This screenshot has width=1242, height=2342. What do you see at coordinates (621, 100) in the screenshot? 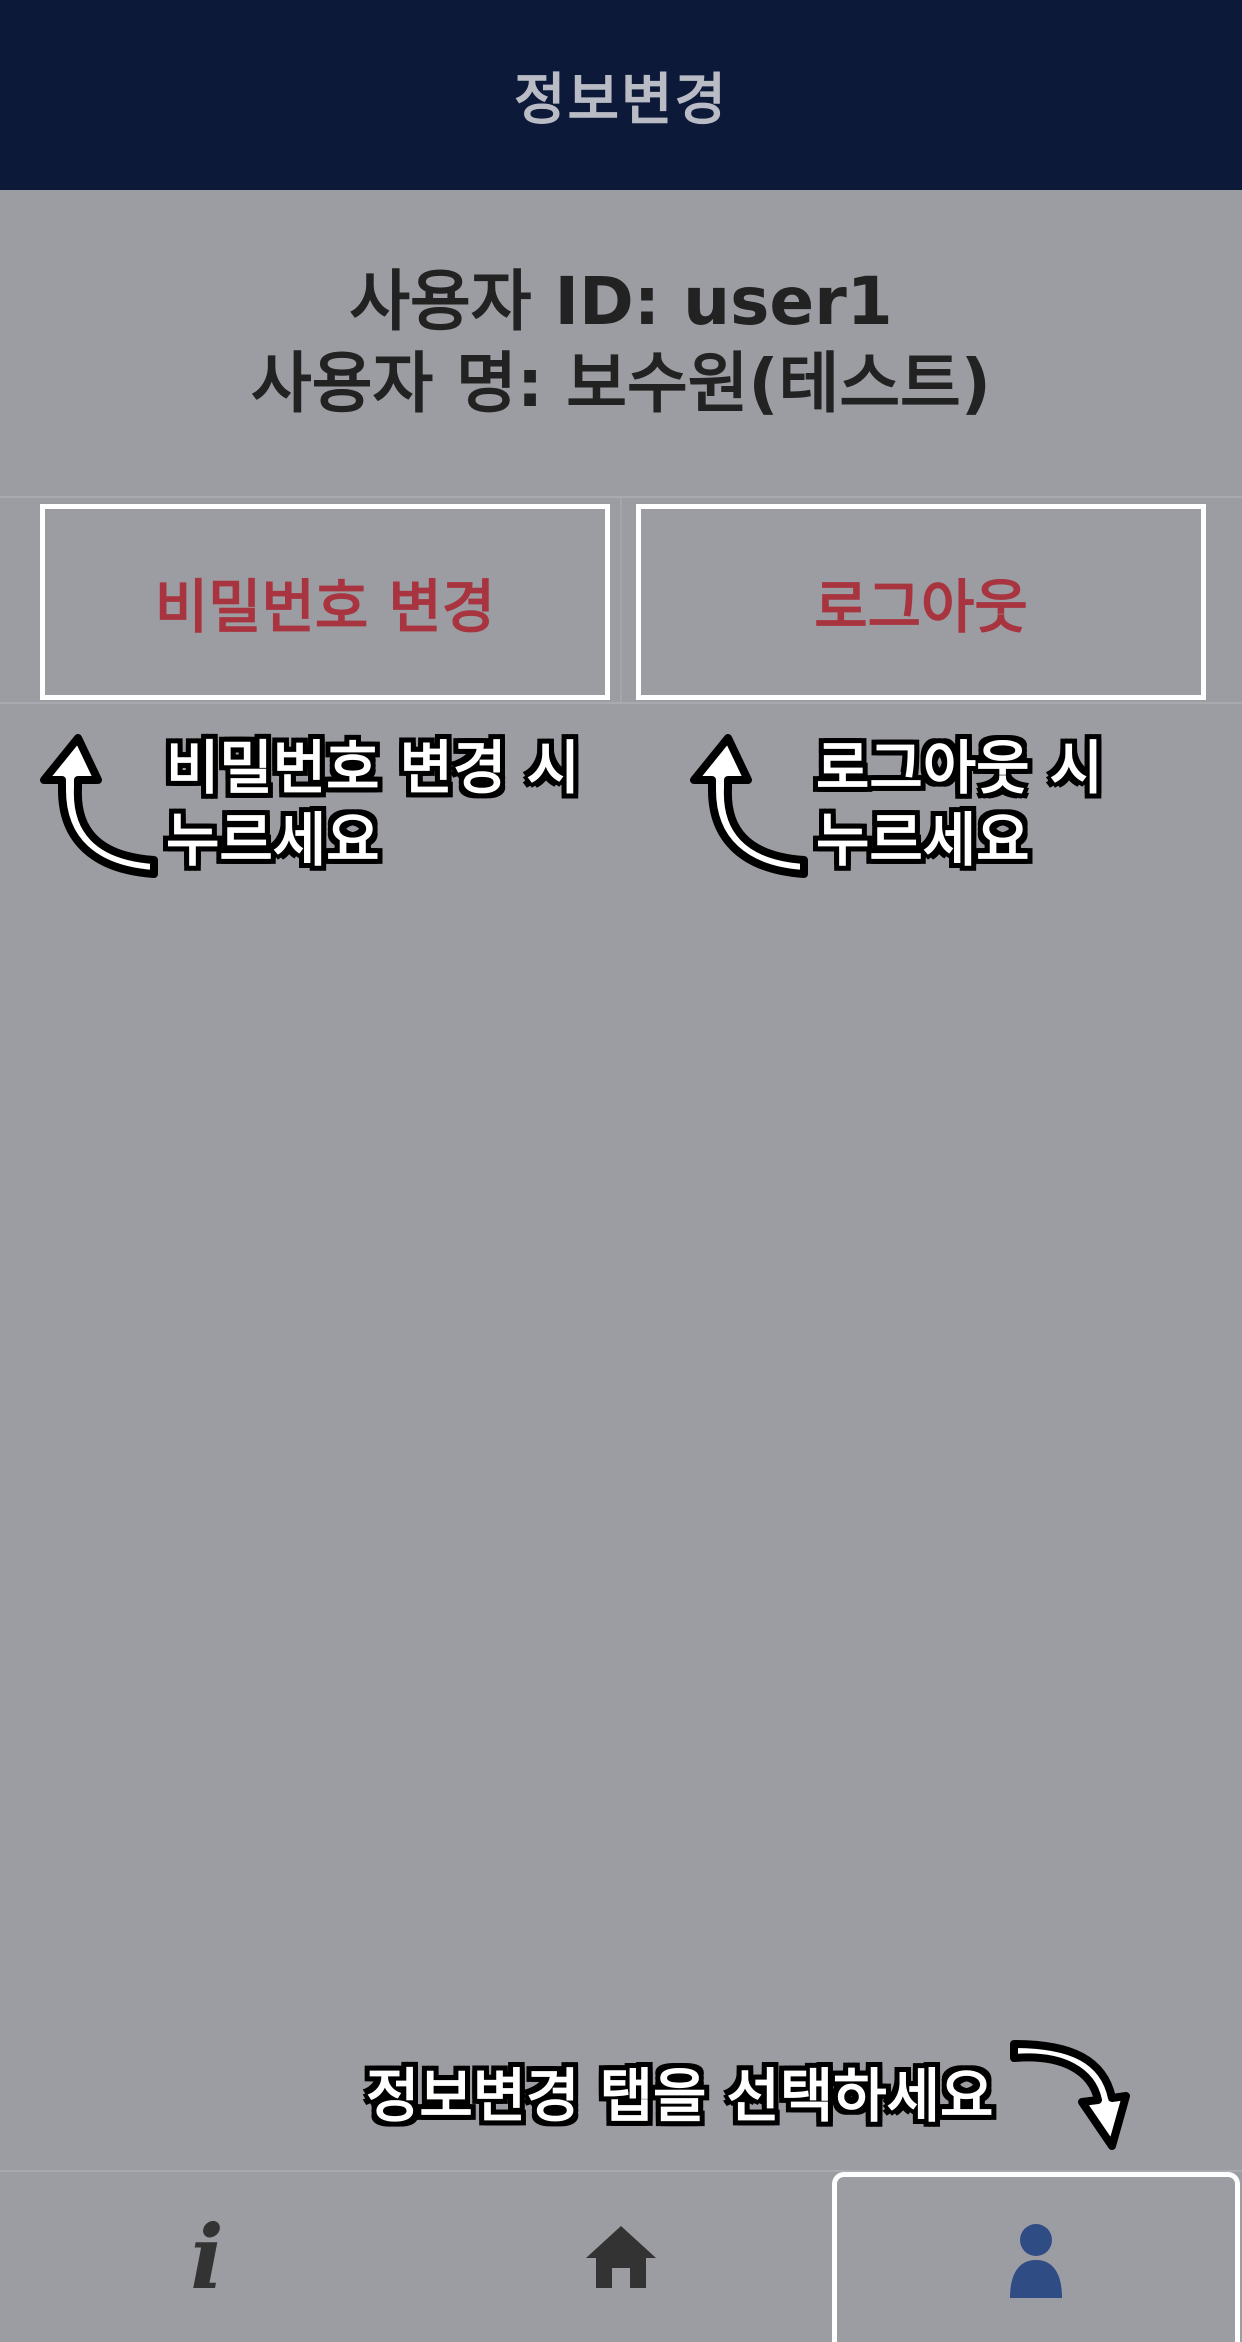
I see `page-title: 정보변경` at bounding box center [621, 100].